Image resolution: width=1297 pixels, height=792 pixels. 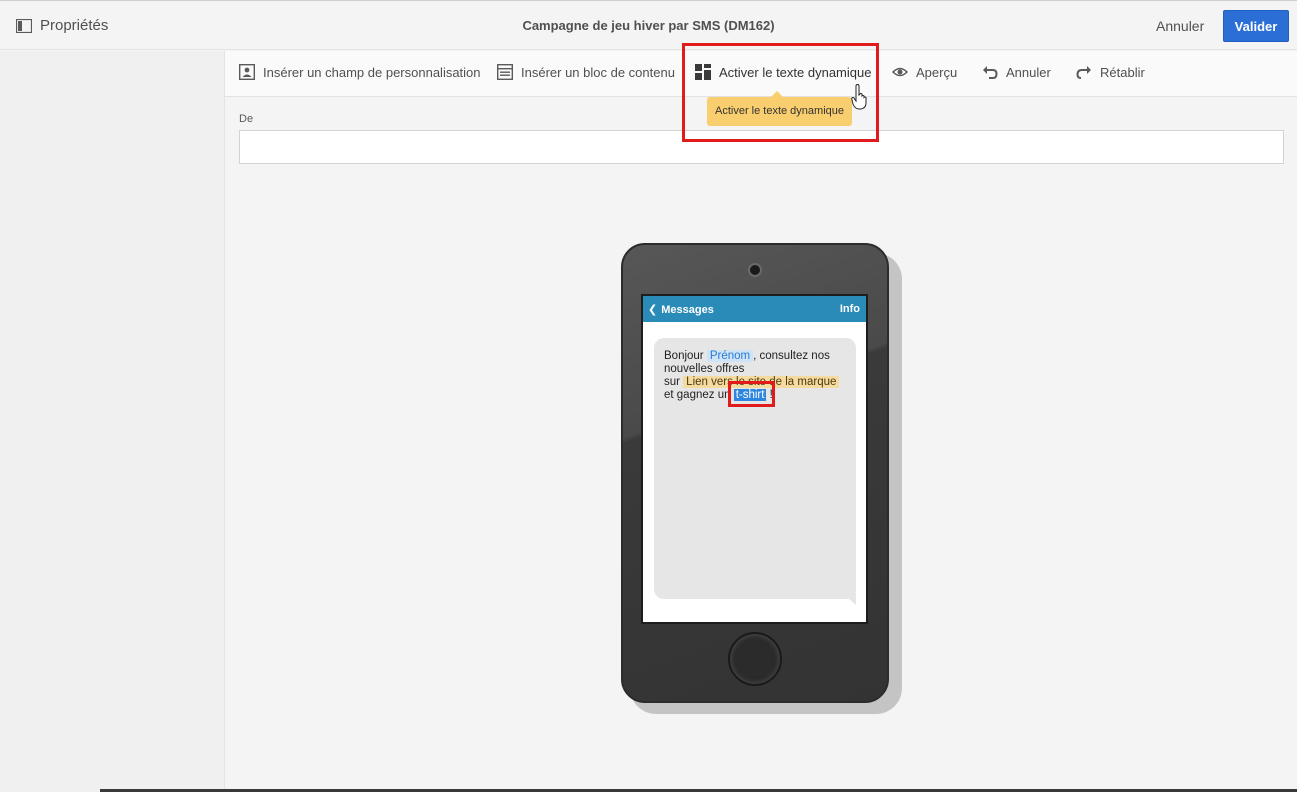 What do you see at coordinates (755, 270) in the screenshot?
I see `phone-camera` at bounding box center [755, 270].